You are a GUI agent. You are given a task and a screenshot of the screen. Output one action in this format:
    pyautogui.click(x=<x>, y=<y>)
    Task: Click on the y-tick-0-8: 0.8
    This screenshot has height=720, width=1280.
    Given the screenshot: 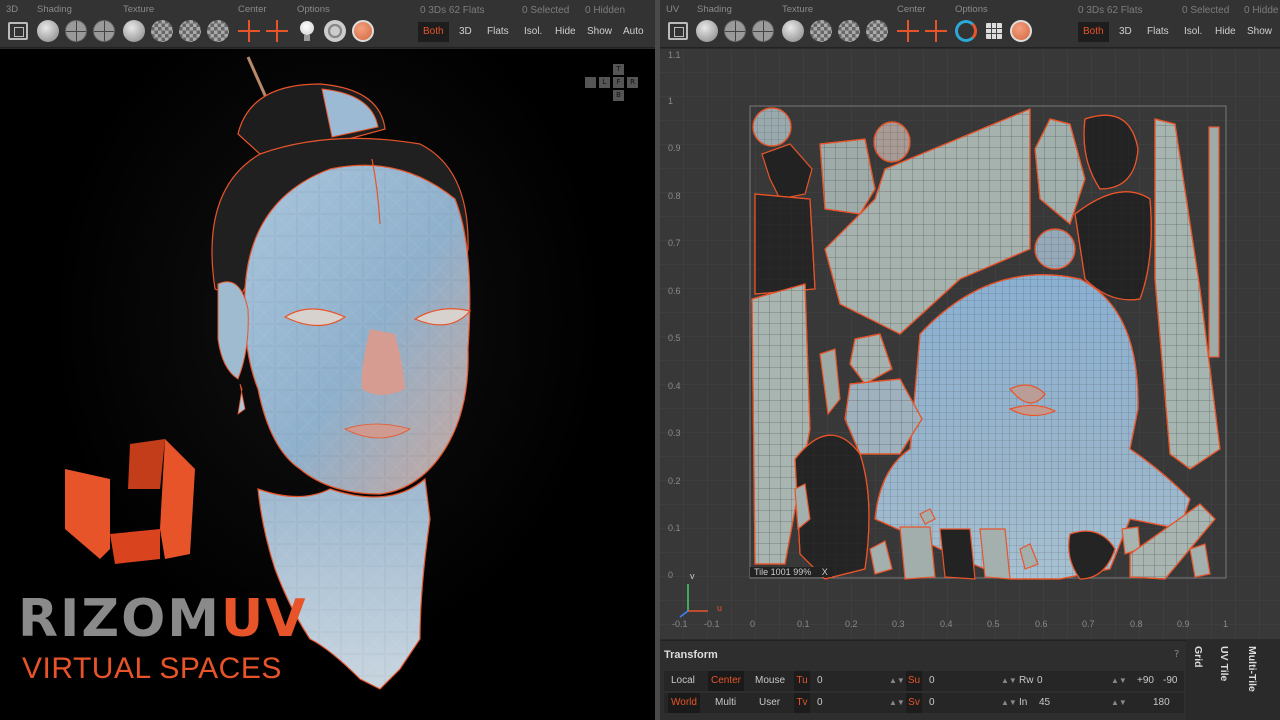 What is the action you would take?
    pyautogui.click(x=674, y=196)
    